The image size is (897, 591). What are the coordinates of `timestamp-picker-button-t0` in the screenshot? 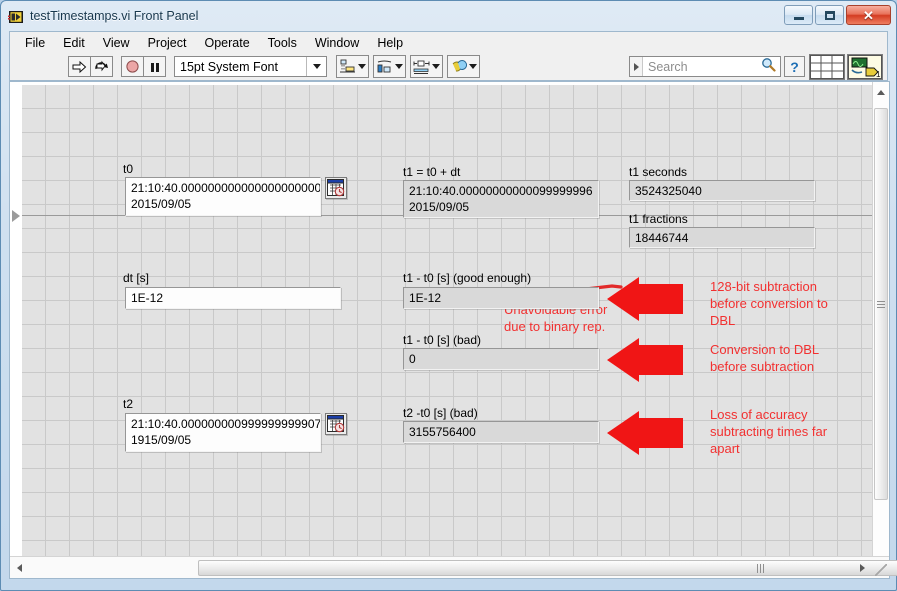 It's located at (336, 188).